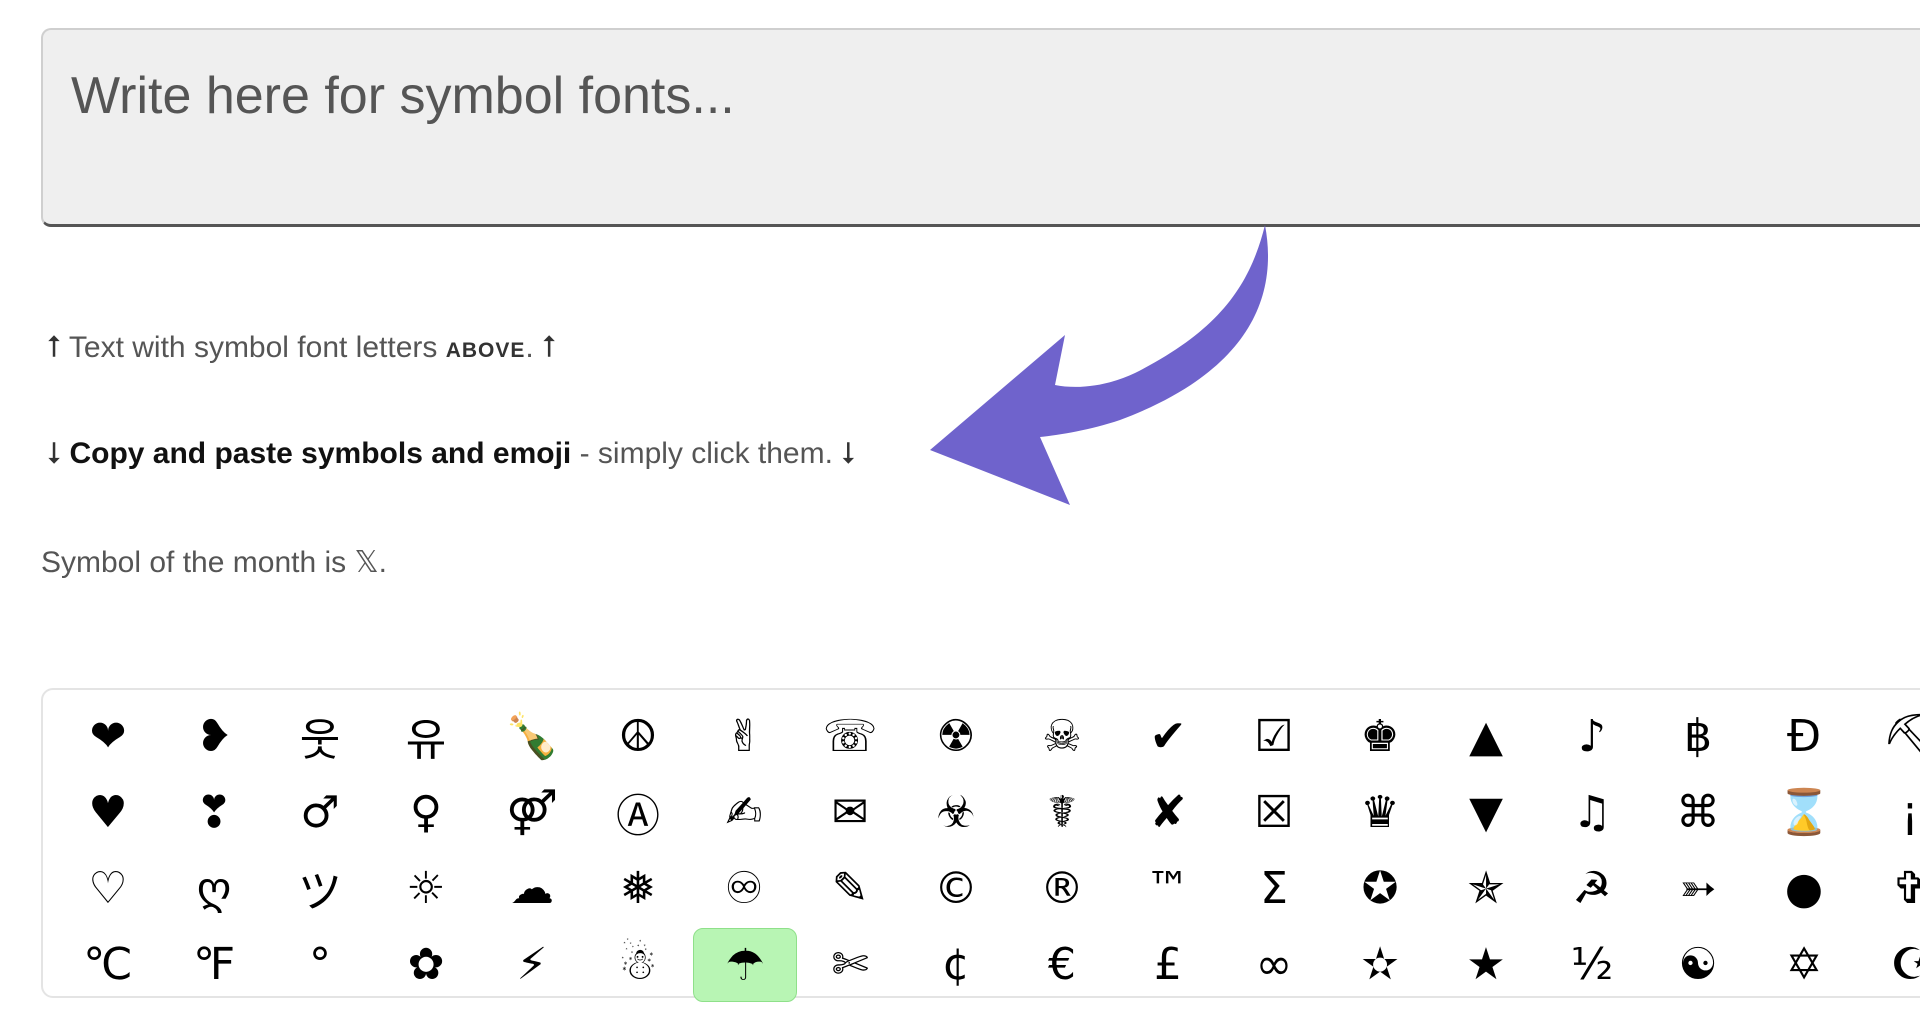 This screenshot has width=1920, height=1020. I want to click on symbol-cell: ✉, so click(850, 812).